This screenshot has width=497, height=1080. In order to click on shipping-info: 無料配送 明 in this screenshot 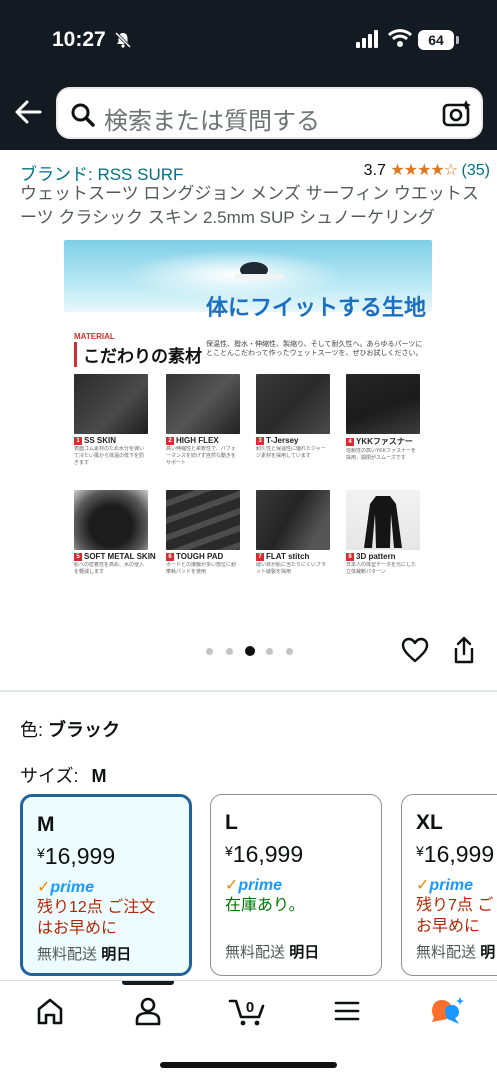, I will do `click(456, 952)`.